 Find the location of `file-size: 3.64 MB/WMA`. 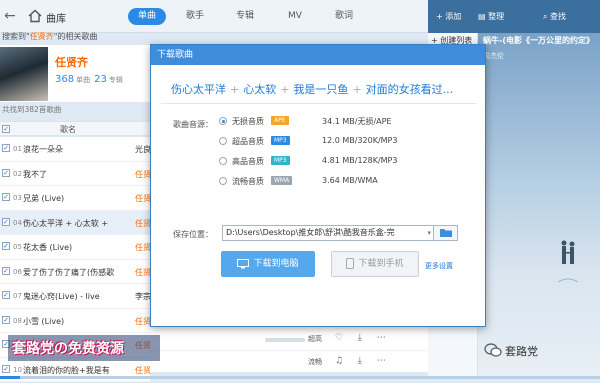

file-size: 3.64 MB/WMA is located at coordinates (350, 180).